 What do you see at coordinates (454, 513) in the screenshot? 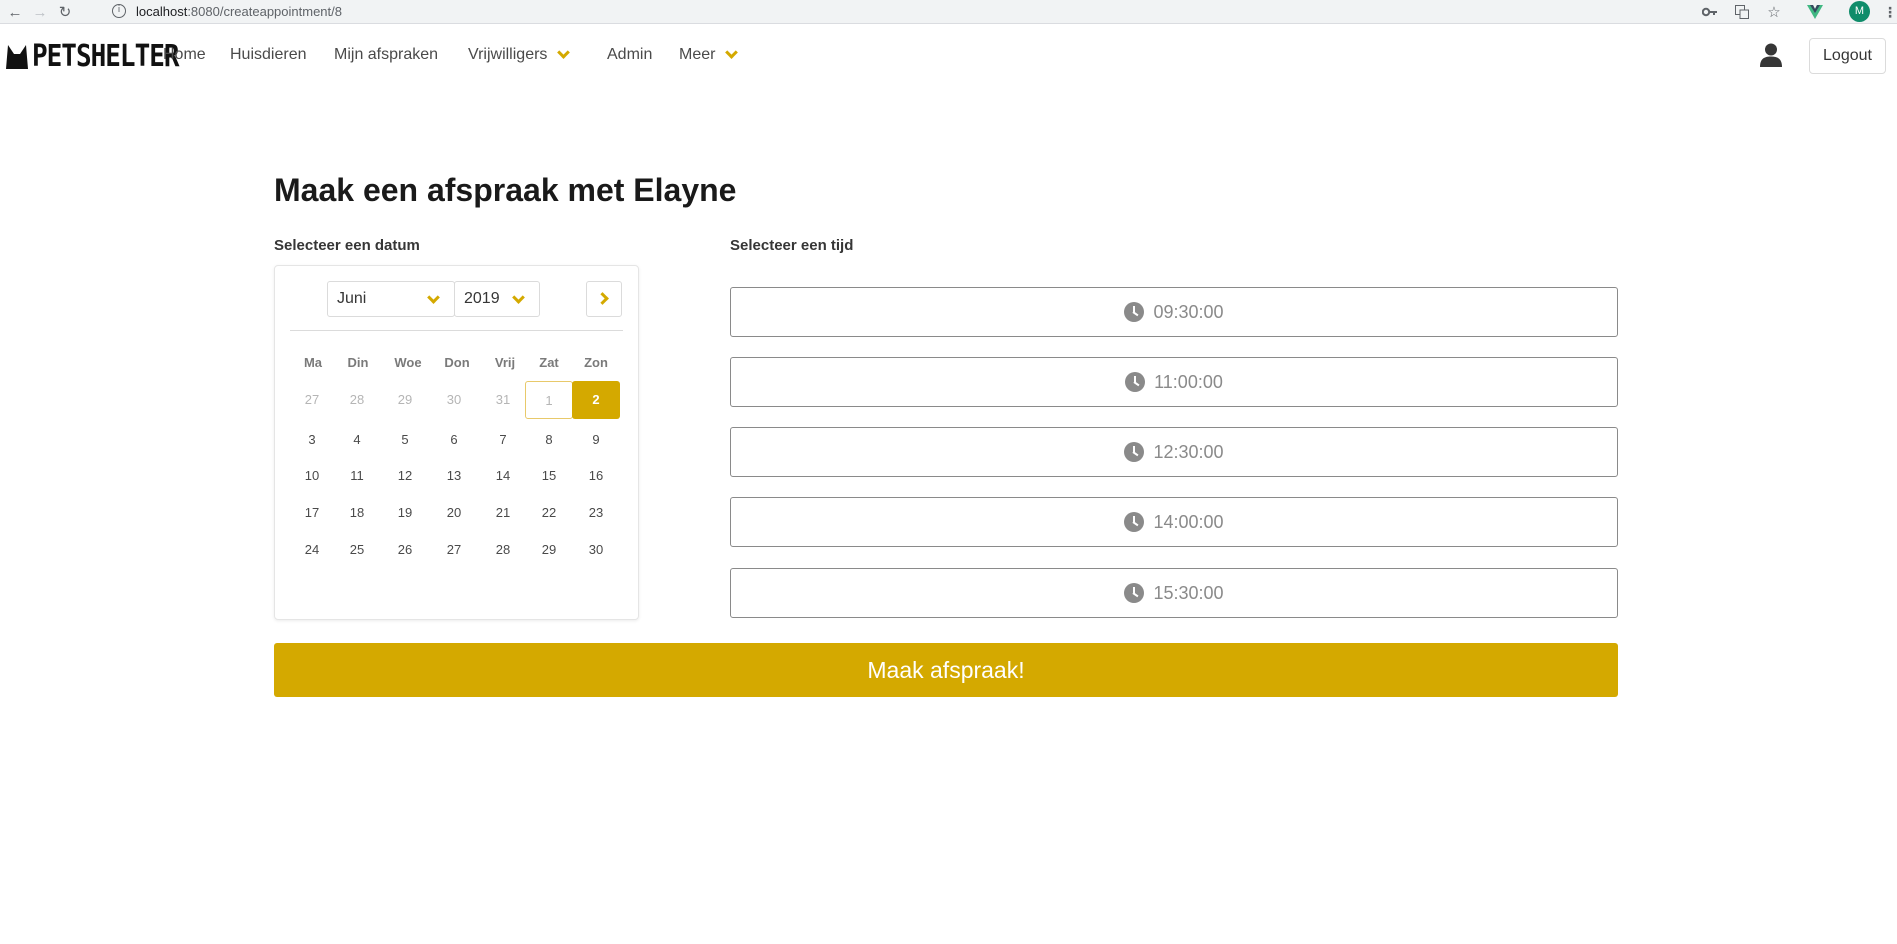
I see `calendar-day: 20` at bounding box center [454, 513].